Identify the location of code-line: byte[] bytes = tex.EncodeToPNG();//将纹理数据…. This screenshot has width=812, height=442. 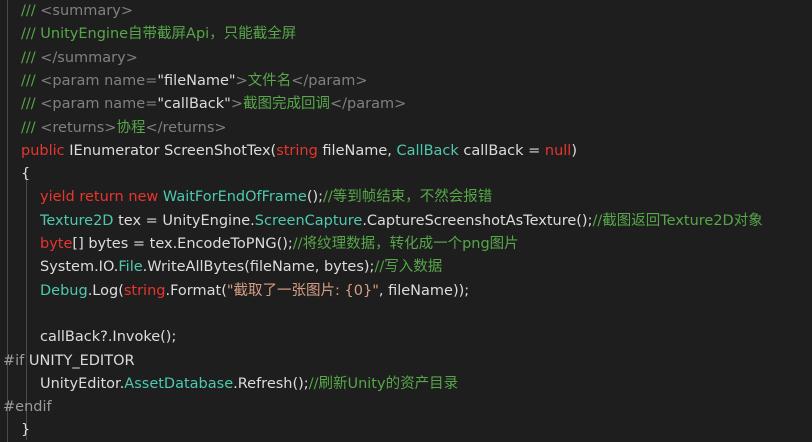
(406, 244).